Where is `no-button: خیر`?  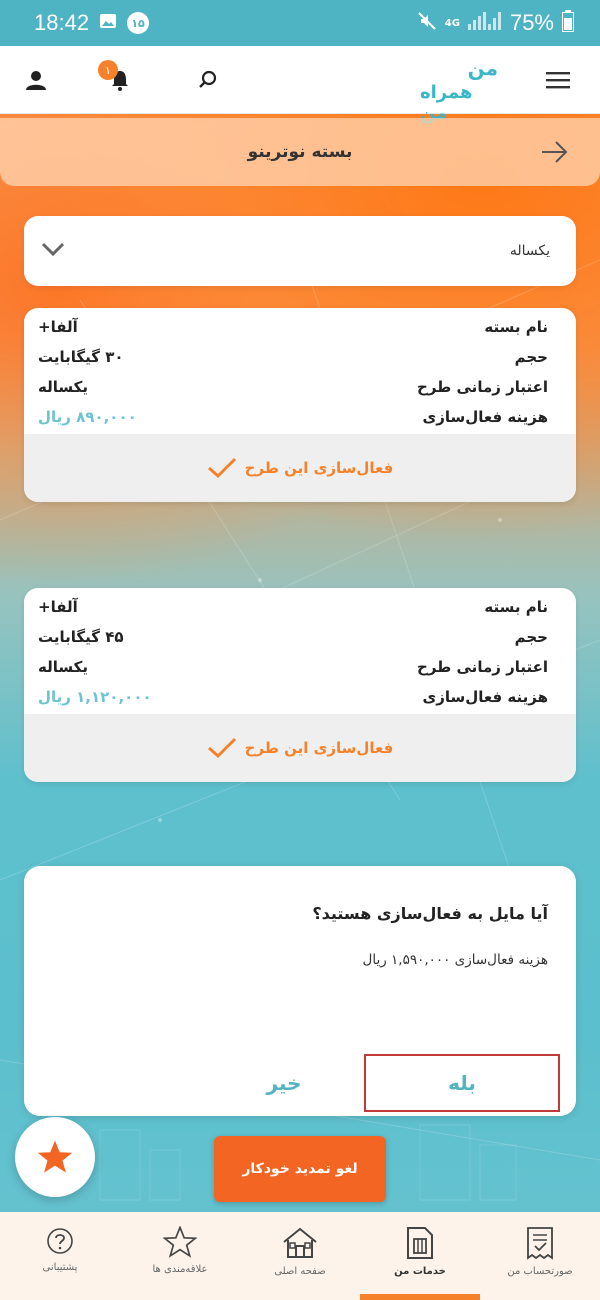
no-button: خیر is located at coordinates (284, 1083).